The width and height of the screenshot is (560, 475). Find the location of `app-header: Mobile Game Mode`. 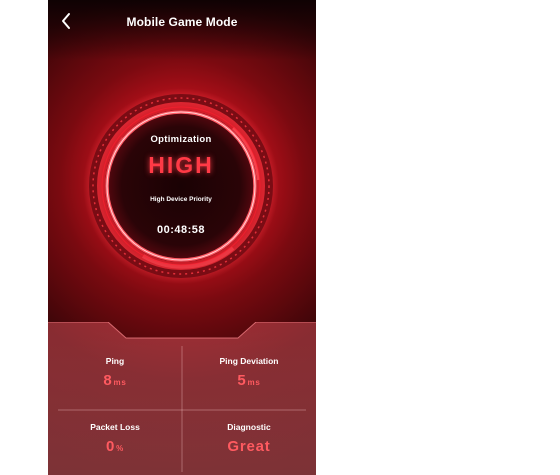

app-header: Mobile Game Mode is located at coordinates (182, 22).